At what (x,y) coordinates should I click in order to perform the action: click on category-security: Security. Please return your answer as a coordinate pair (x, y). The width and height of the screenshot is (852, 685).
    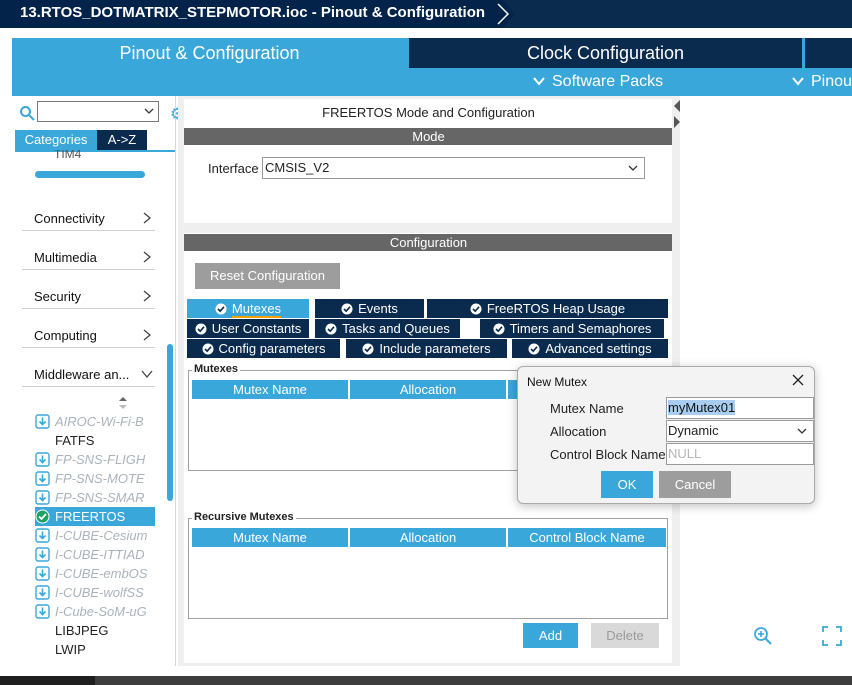
    Looking at the image, I should click on (88, 290).